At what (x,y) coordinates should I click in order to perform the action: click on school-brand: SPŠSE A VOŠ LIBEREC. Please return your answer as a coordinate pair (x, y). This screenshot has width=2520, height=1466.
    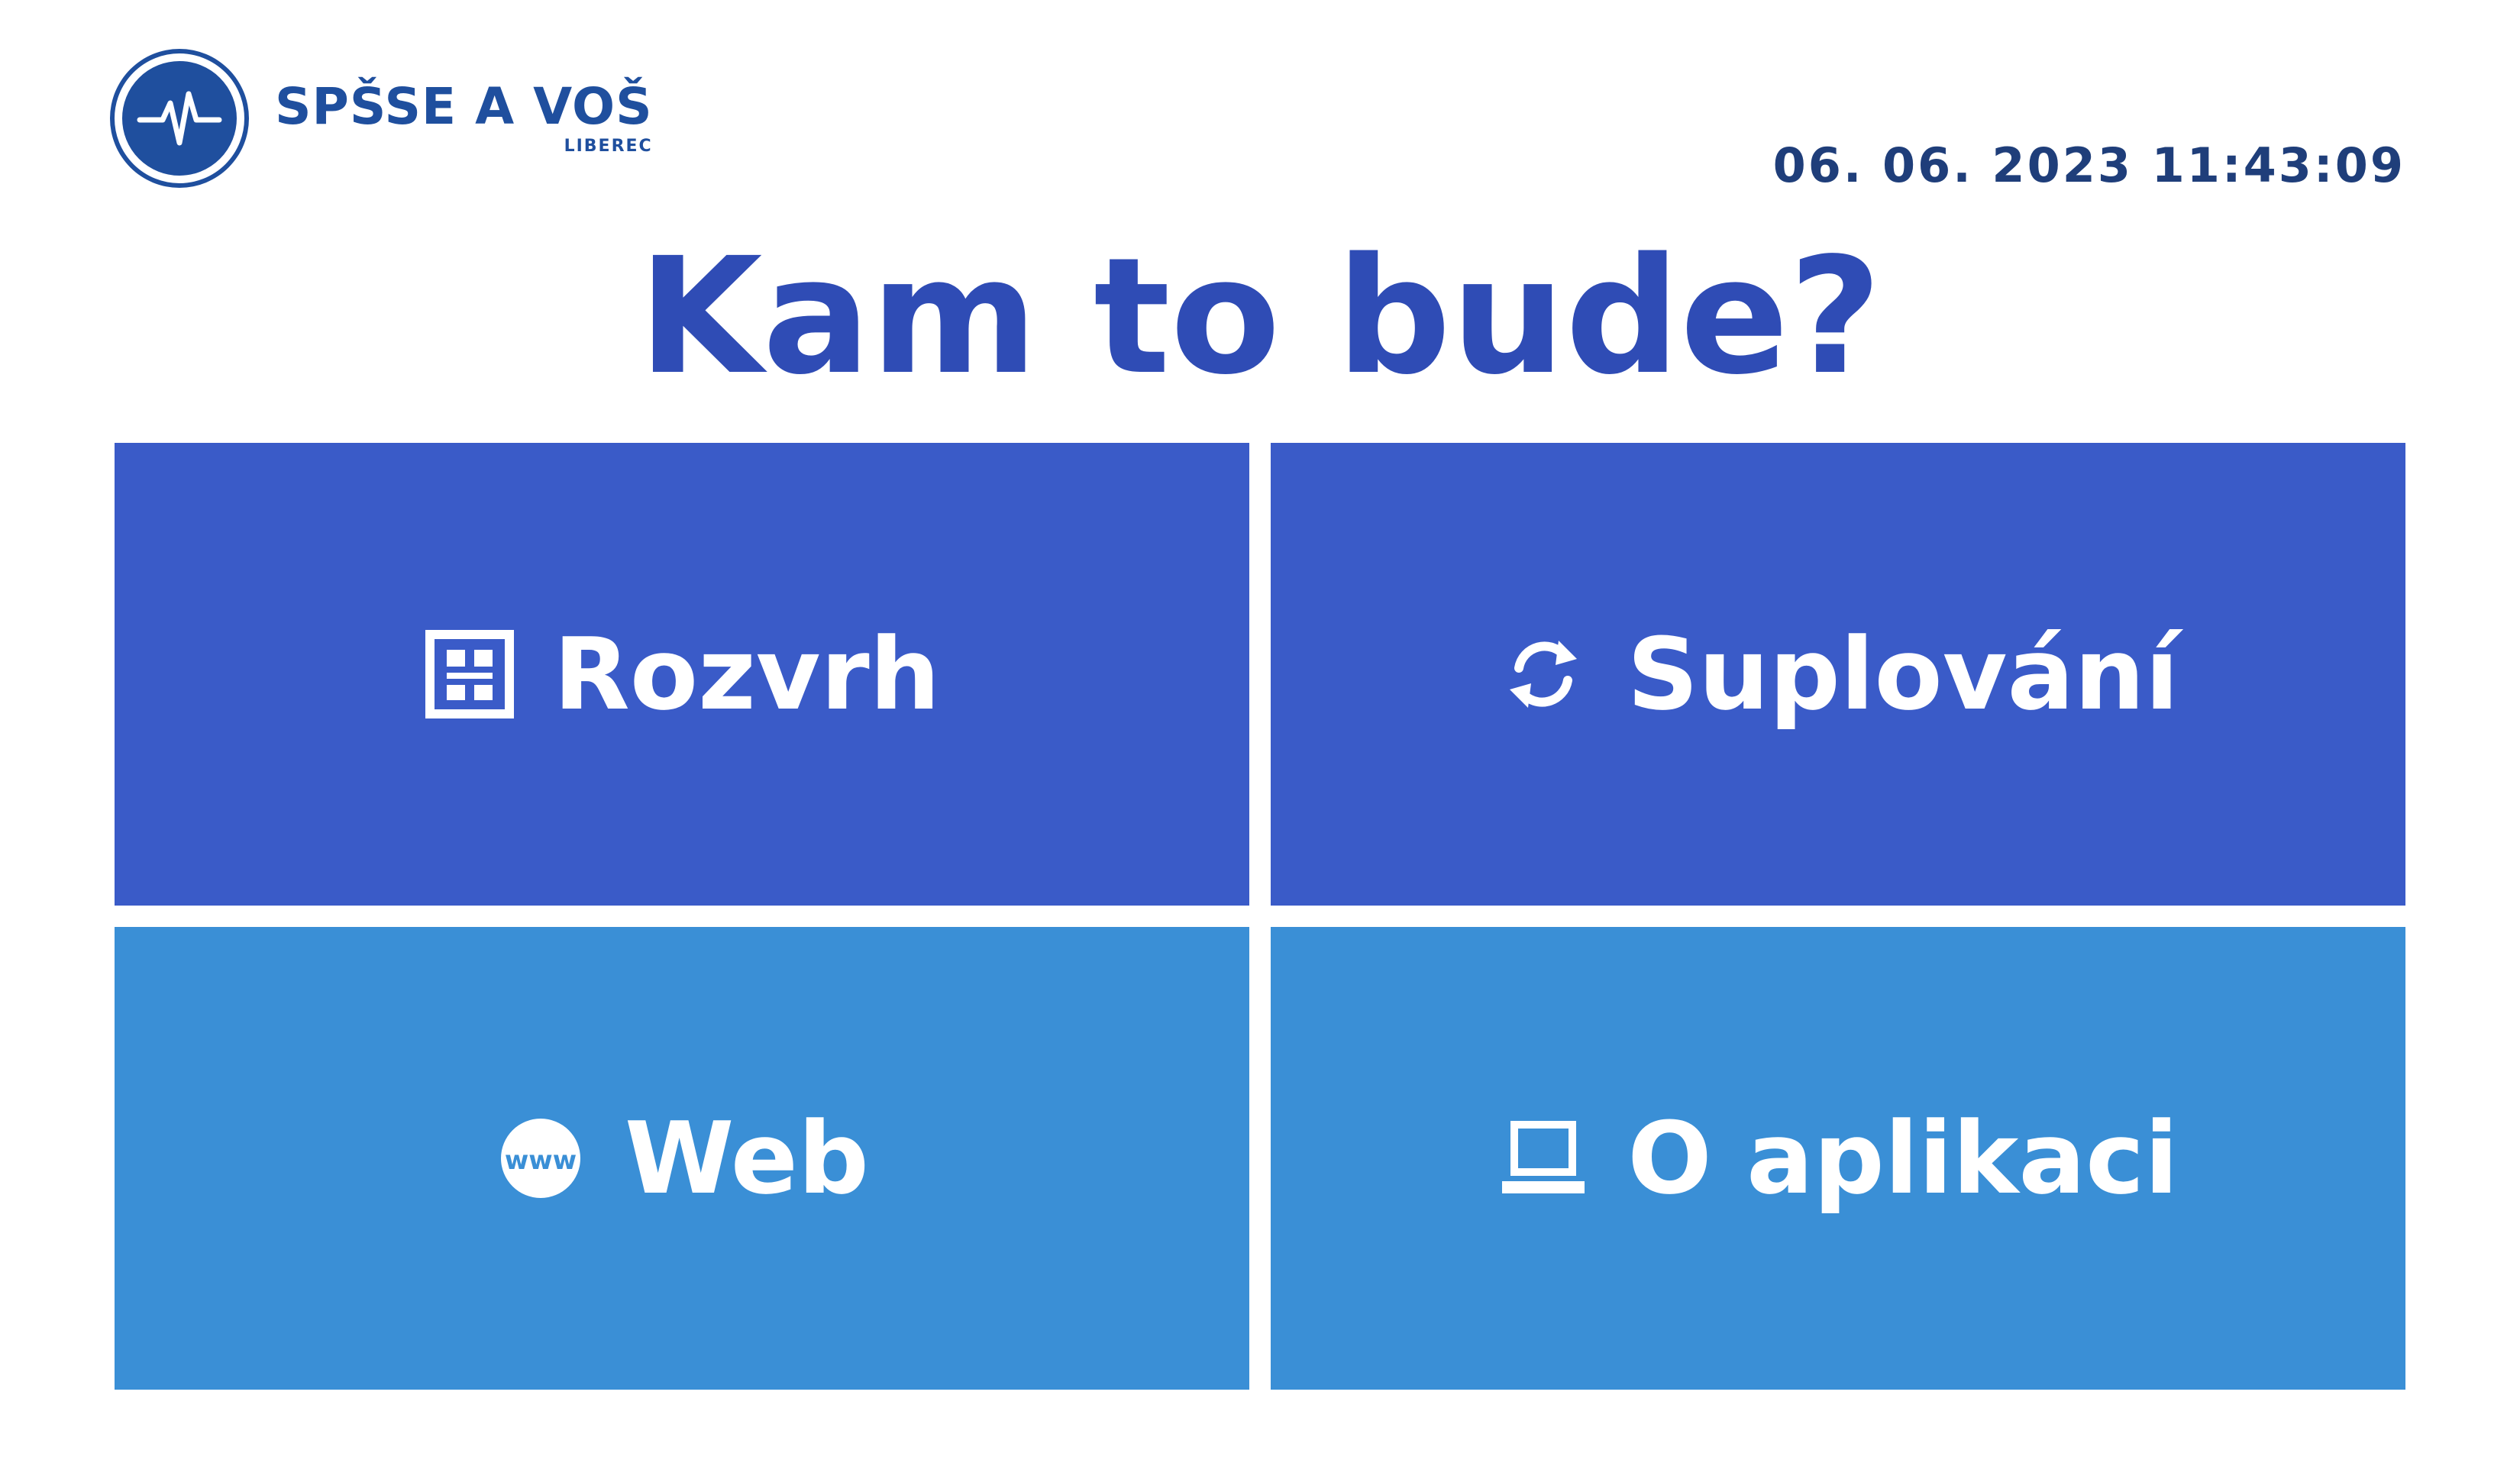
    Looking at the image, I should click on (384, 118).